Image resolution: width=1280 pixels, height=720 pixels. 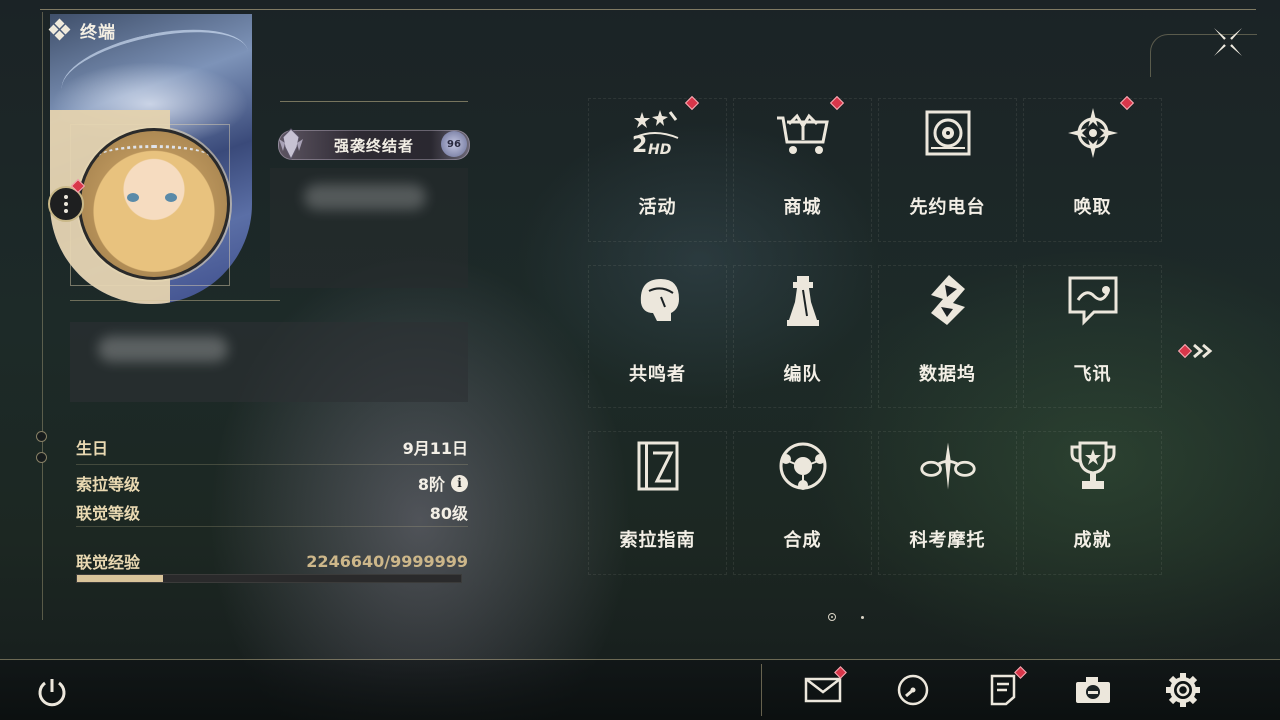 I want to click on menu-item-shop-cart: 商城, so click(x=802, y=178).